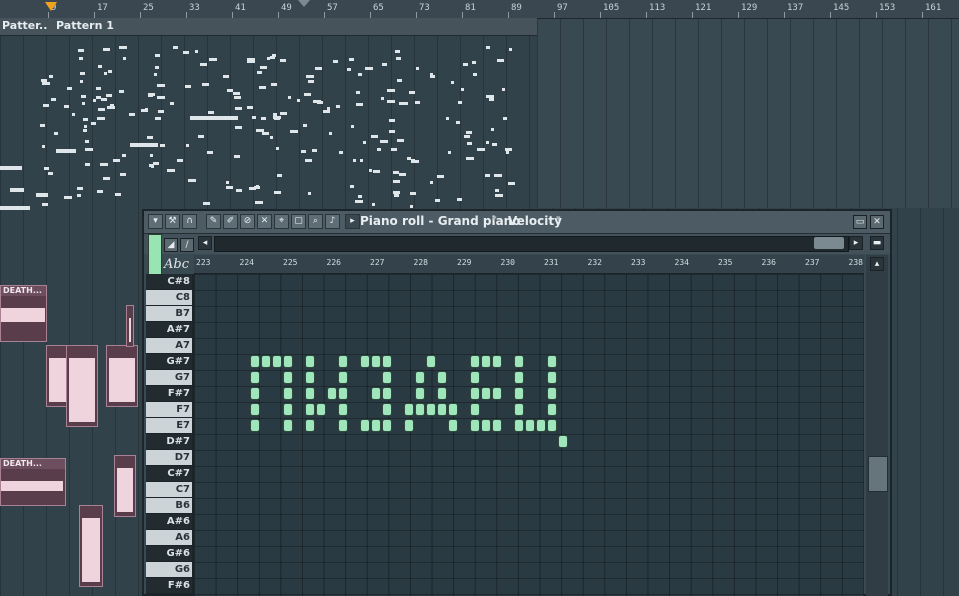 This screenshot has height=596, width=959. I want to click on piano-key: A6, so click(169, 537).